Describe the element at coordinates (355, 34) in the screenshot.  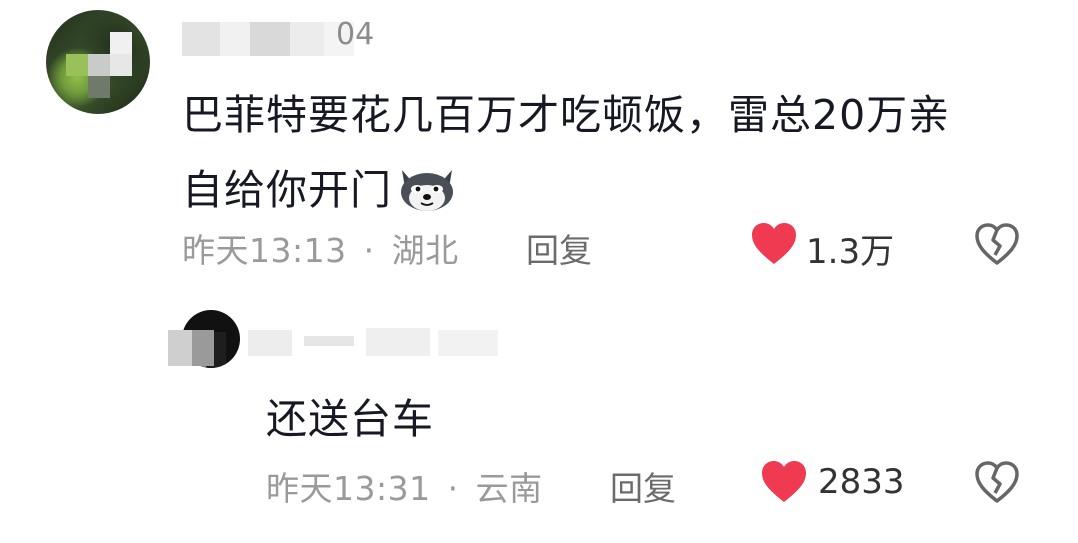
I see `username-tail: 04` at that location.